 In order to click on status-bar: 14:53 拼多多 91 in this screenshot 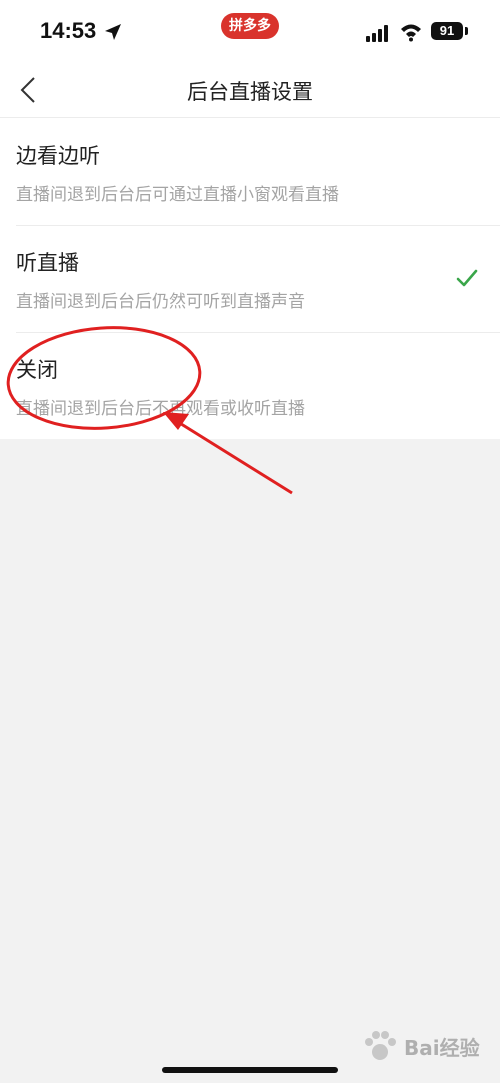, I will do `click(250, 31)`.